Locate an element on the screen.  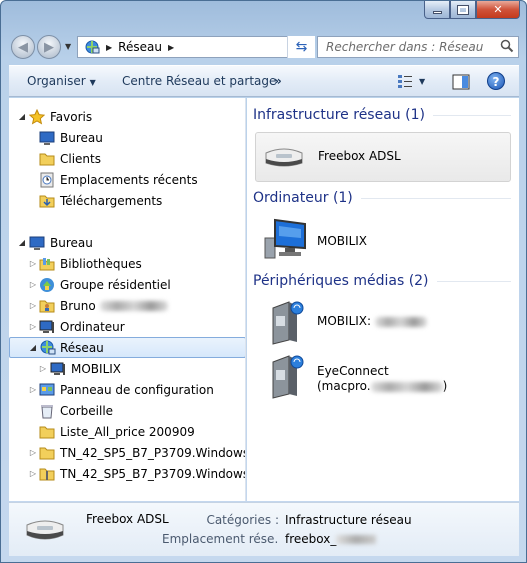
tree-item-computer: ▷ Ordinateur is located at coordinates (127, 326).